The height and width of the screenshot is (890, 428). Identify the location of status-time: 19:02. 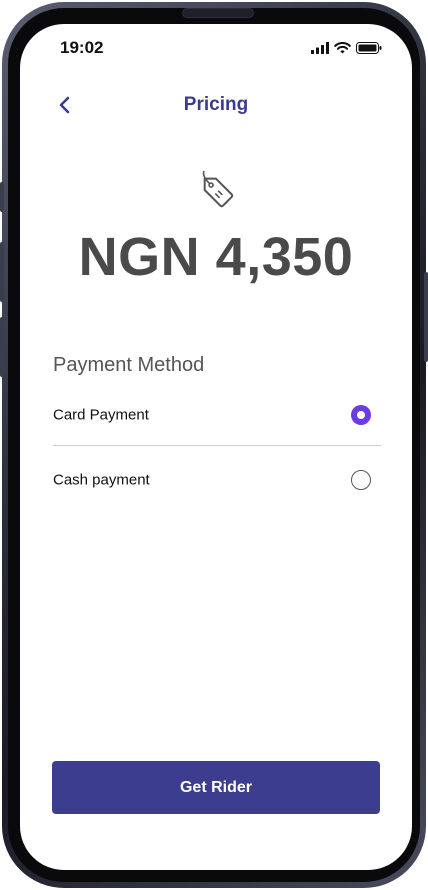
(82, 47).